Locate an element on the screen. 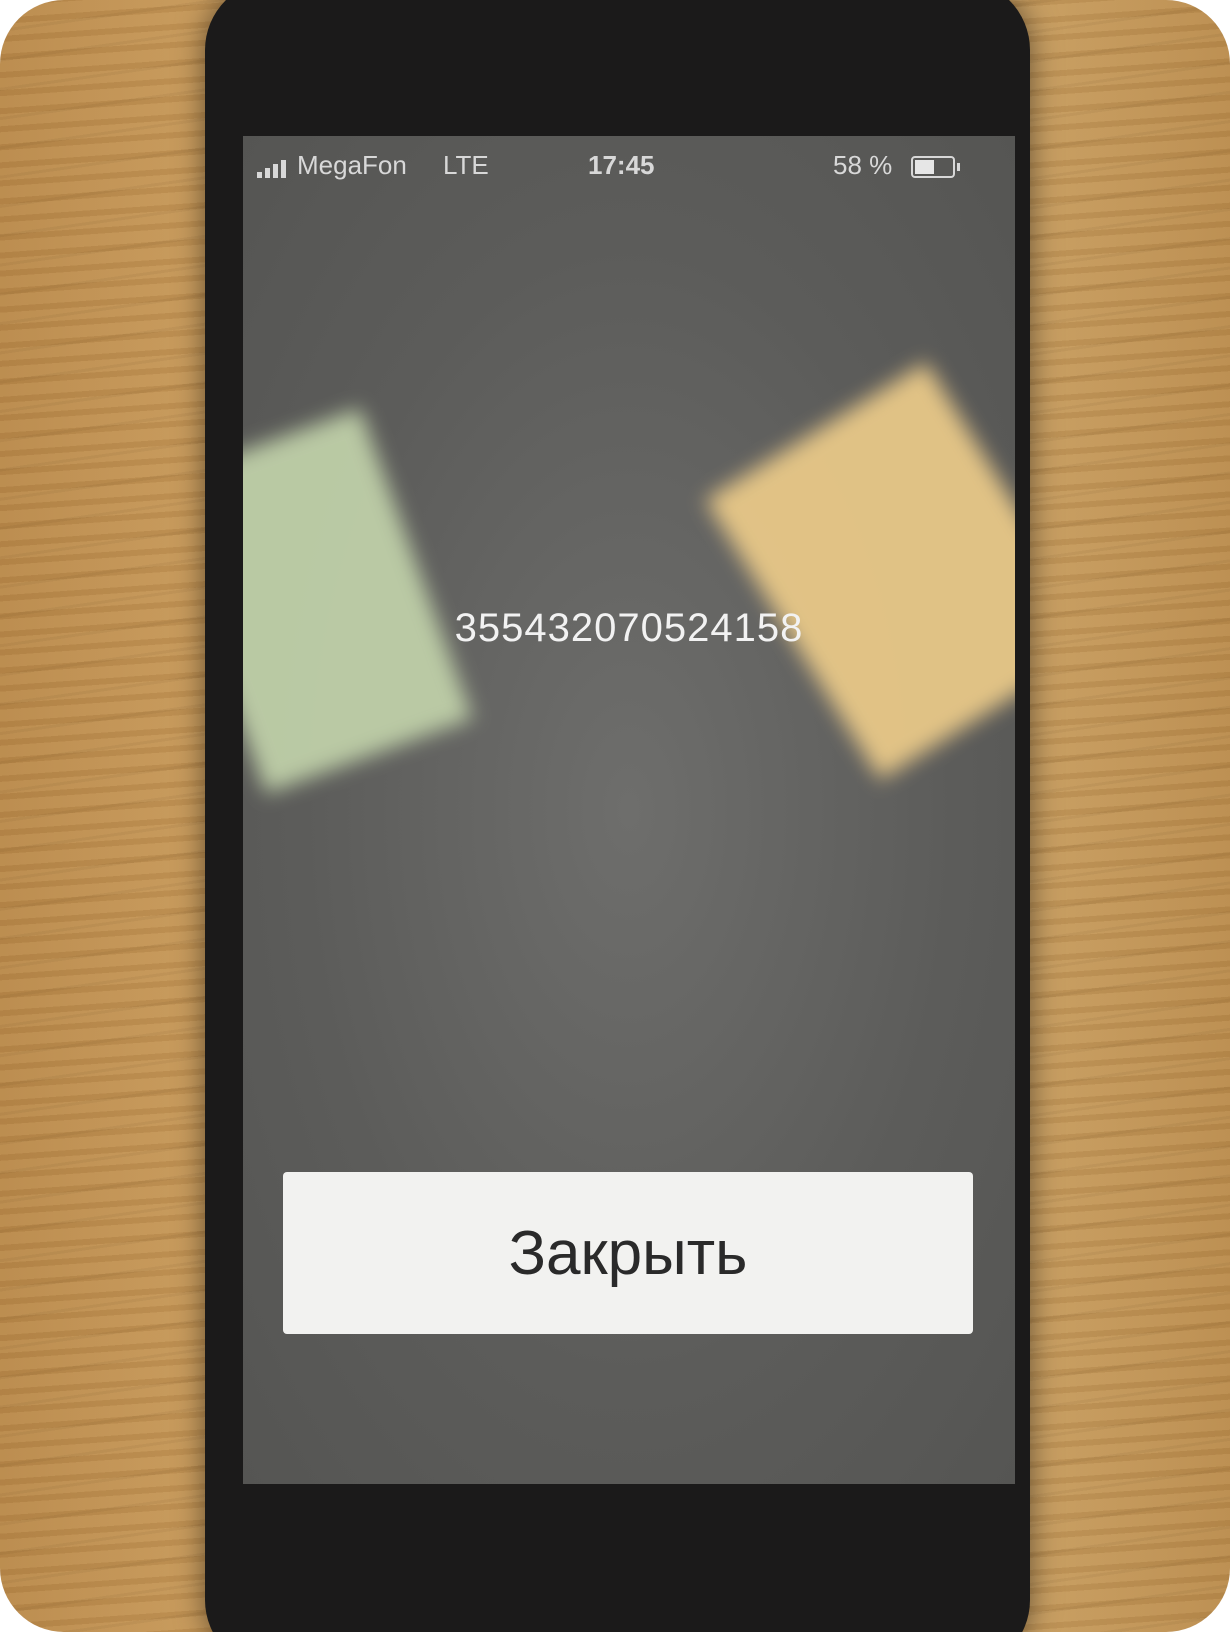 Image resolution: width=1230 pixels, height=1632 pixels. background-green-shape is located at coordinates (358, 601).